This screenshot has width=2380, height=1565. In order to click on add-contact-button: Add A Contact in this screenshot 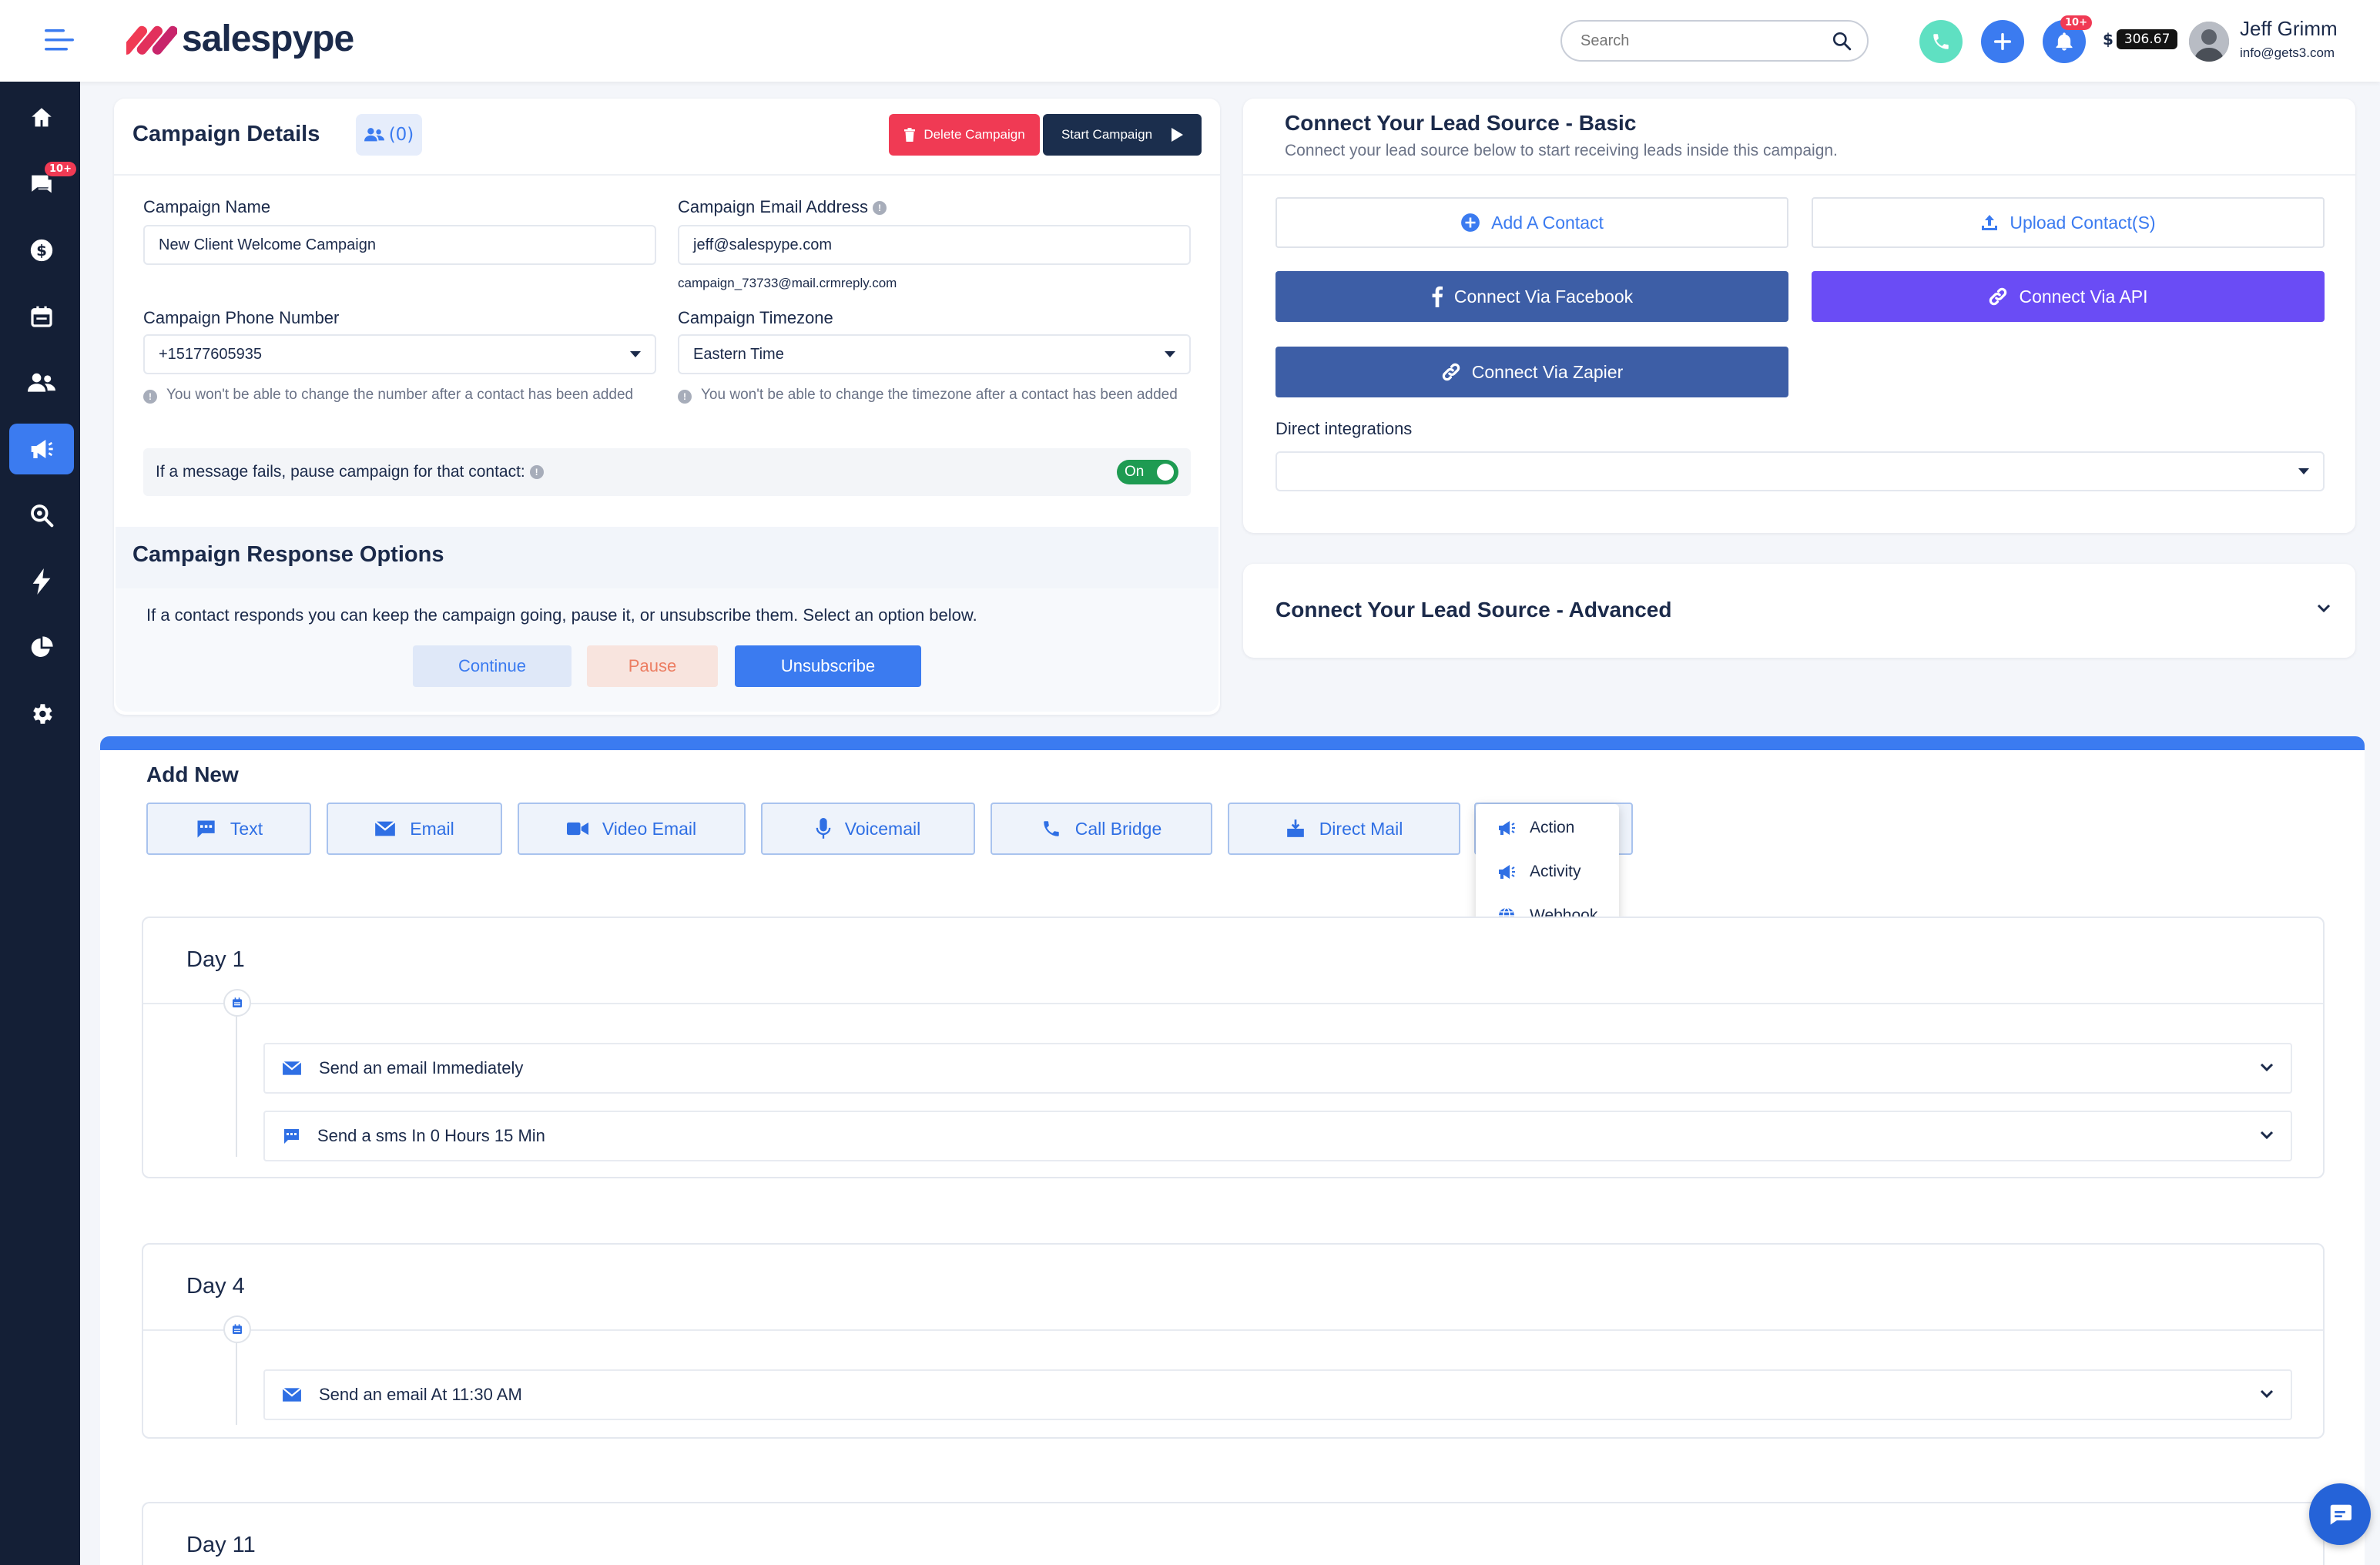, I will do `click(1531, 222)`.